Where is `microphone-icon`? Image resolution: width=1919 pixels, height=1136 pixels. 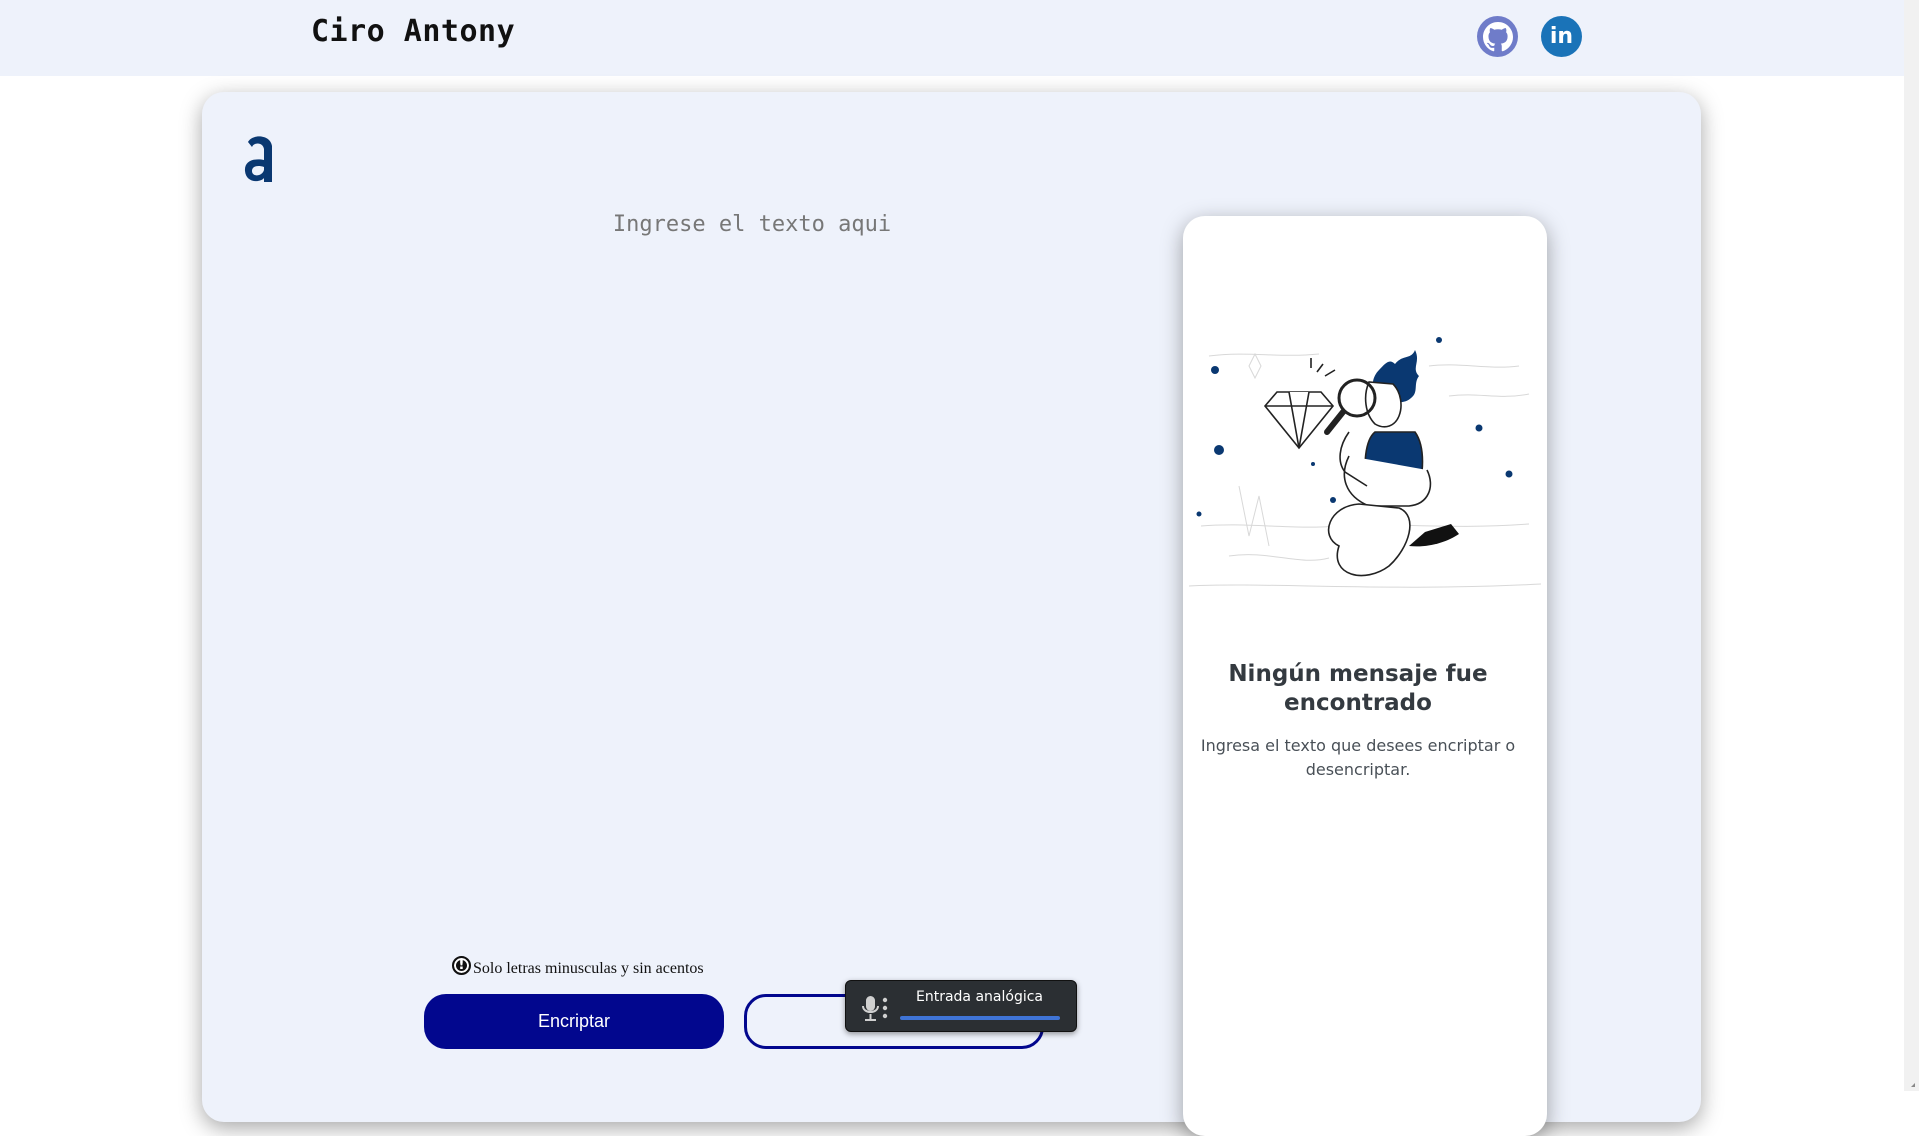 microphone-icon is located at coordinates (875, 1008).